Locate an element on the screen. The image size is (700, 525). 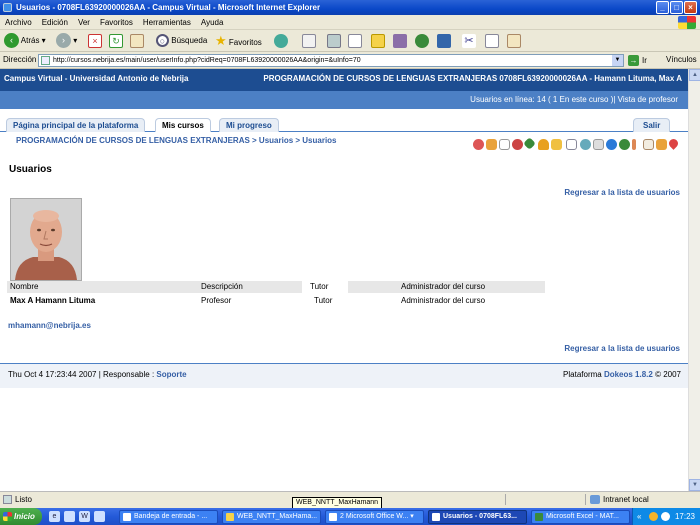
copy-icon is located at coordinates (492, 41).